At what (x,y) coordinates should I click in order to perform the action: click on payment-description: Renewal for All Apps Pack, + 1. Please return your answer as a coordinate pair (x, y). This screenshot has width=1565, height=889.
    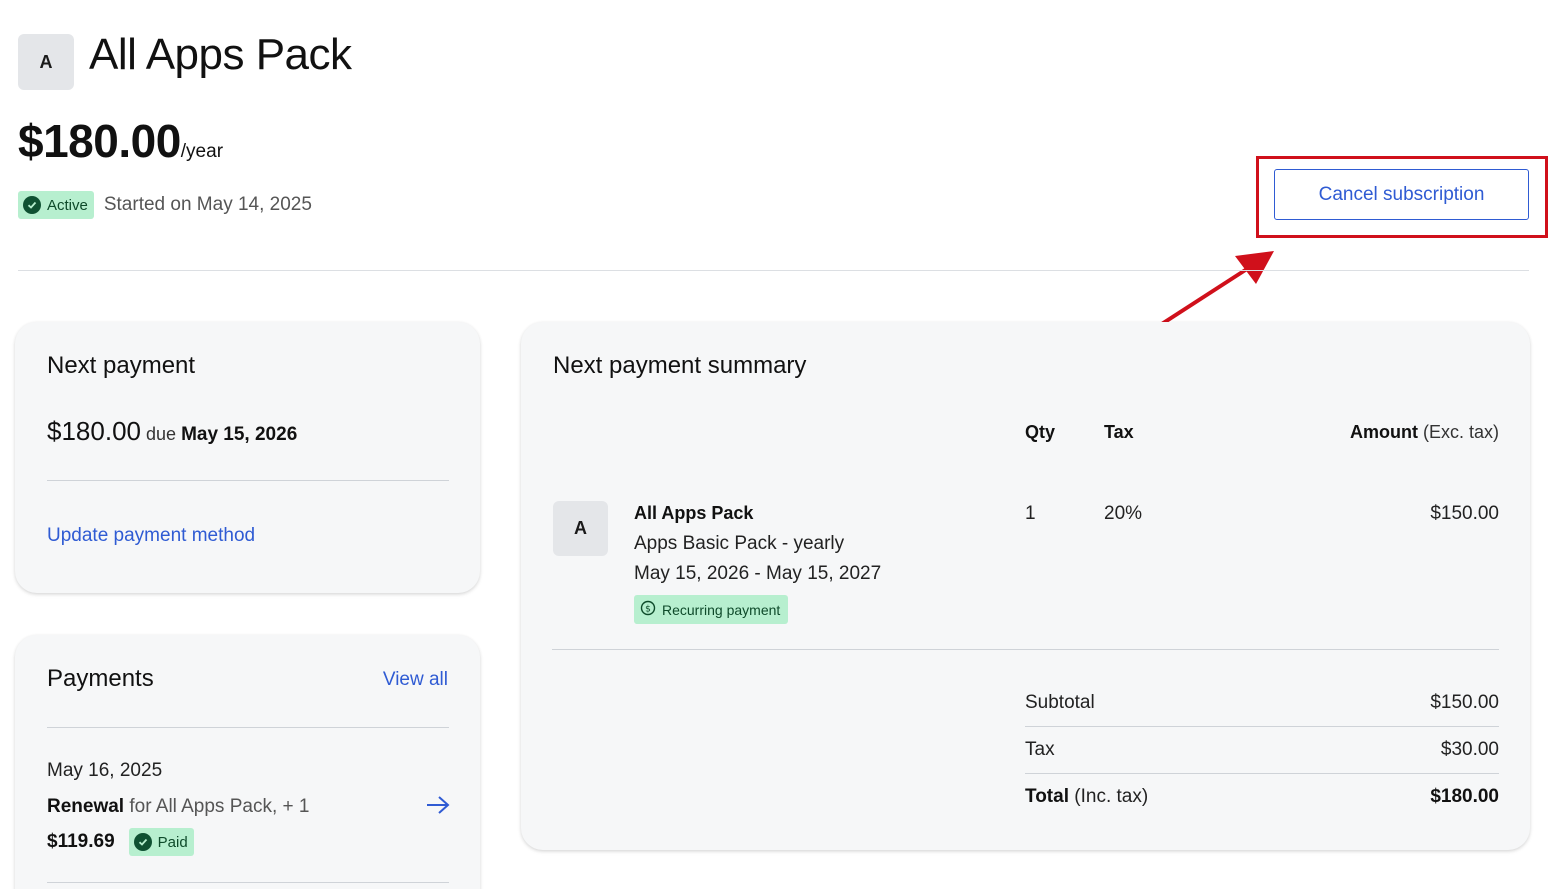
    Looking at the image, I should click on (178, 807).